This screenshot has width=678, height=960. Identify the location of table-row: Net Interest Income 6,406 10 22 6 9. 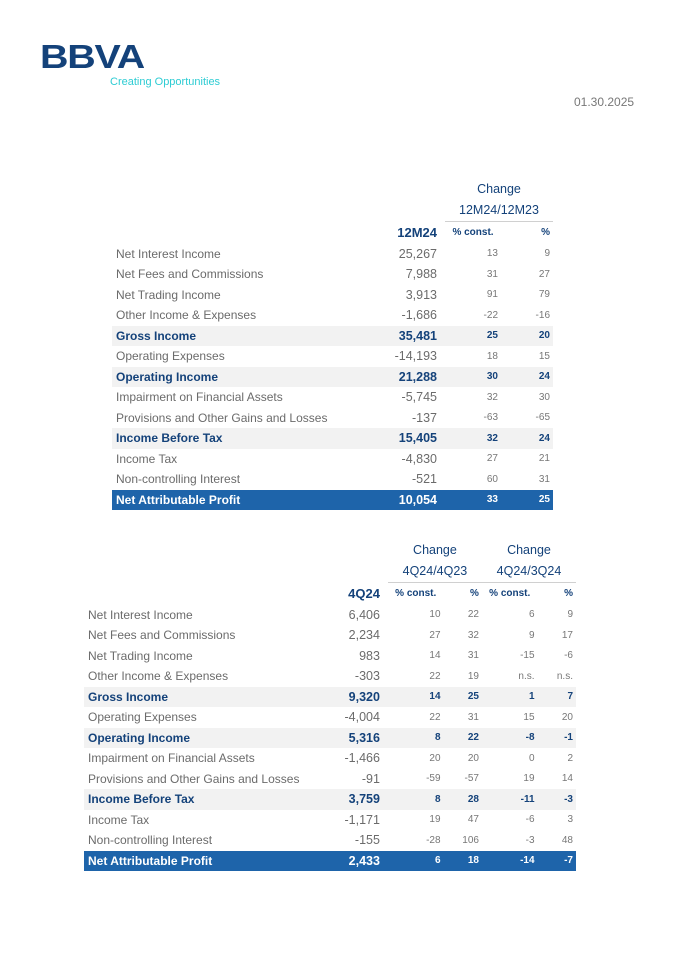
(330, 615).